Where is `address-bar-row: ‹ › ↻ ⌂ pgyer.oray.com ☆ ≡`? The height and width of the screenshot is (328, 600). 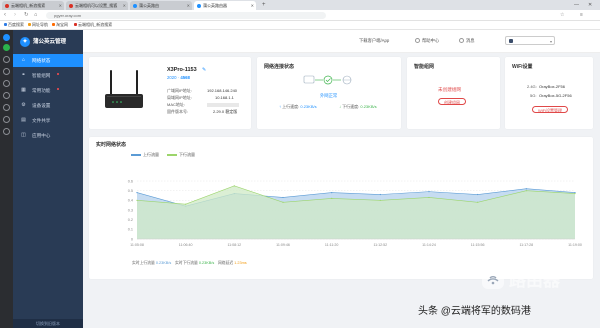
address-bar-row: ‹ › ↻ ⌂ pgyer.oray.com ☆ ≡ is located at coordinates (300, 15).